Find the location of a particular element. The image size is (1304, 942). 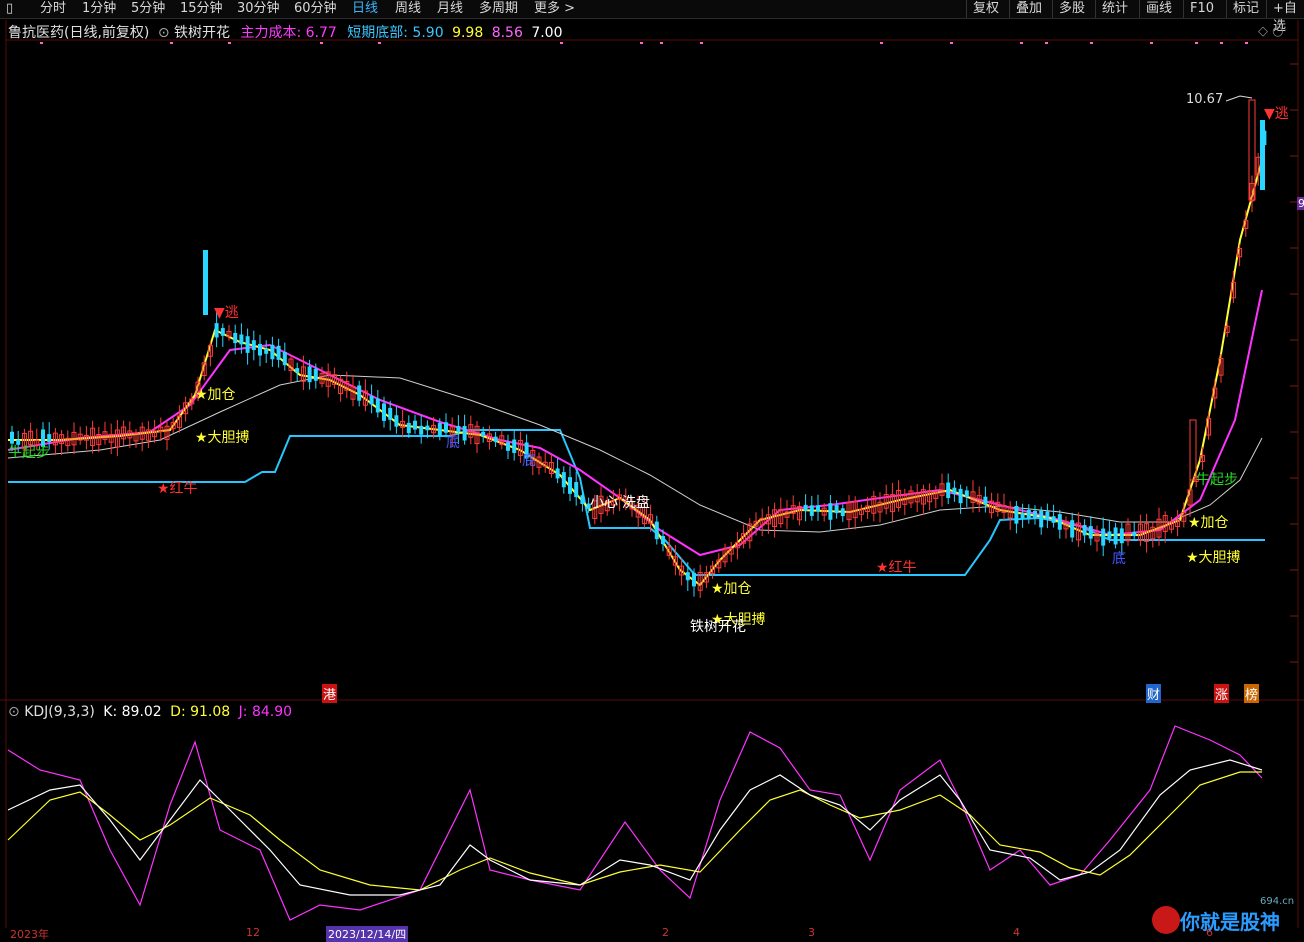

kdj-d-value: D: 91.08 is located at coordinates (200, 712).